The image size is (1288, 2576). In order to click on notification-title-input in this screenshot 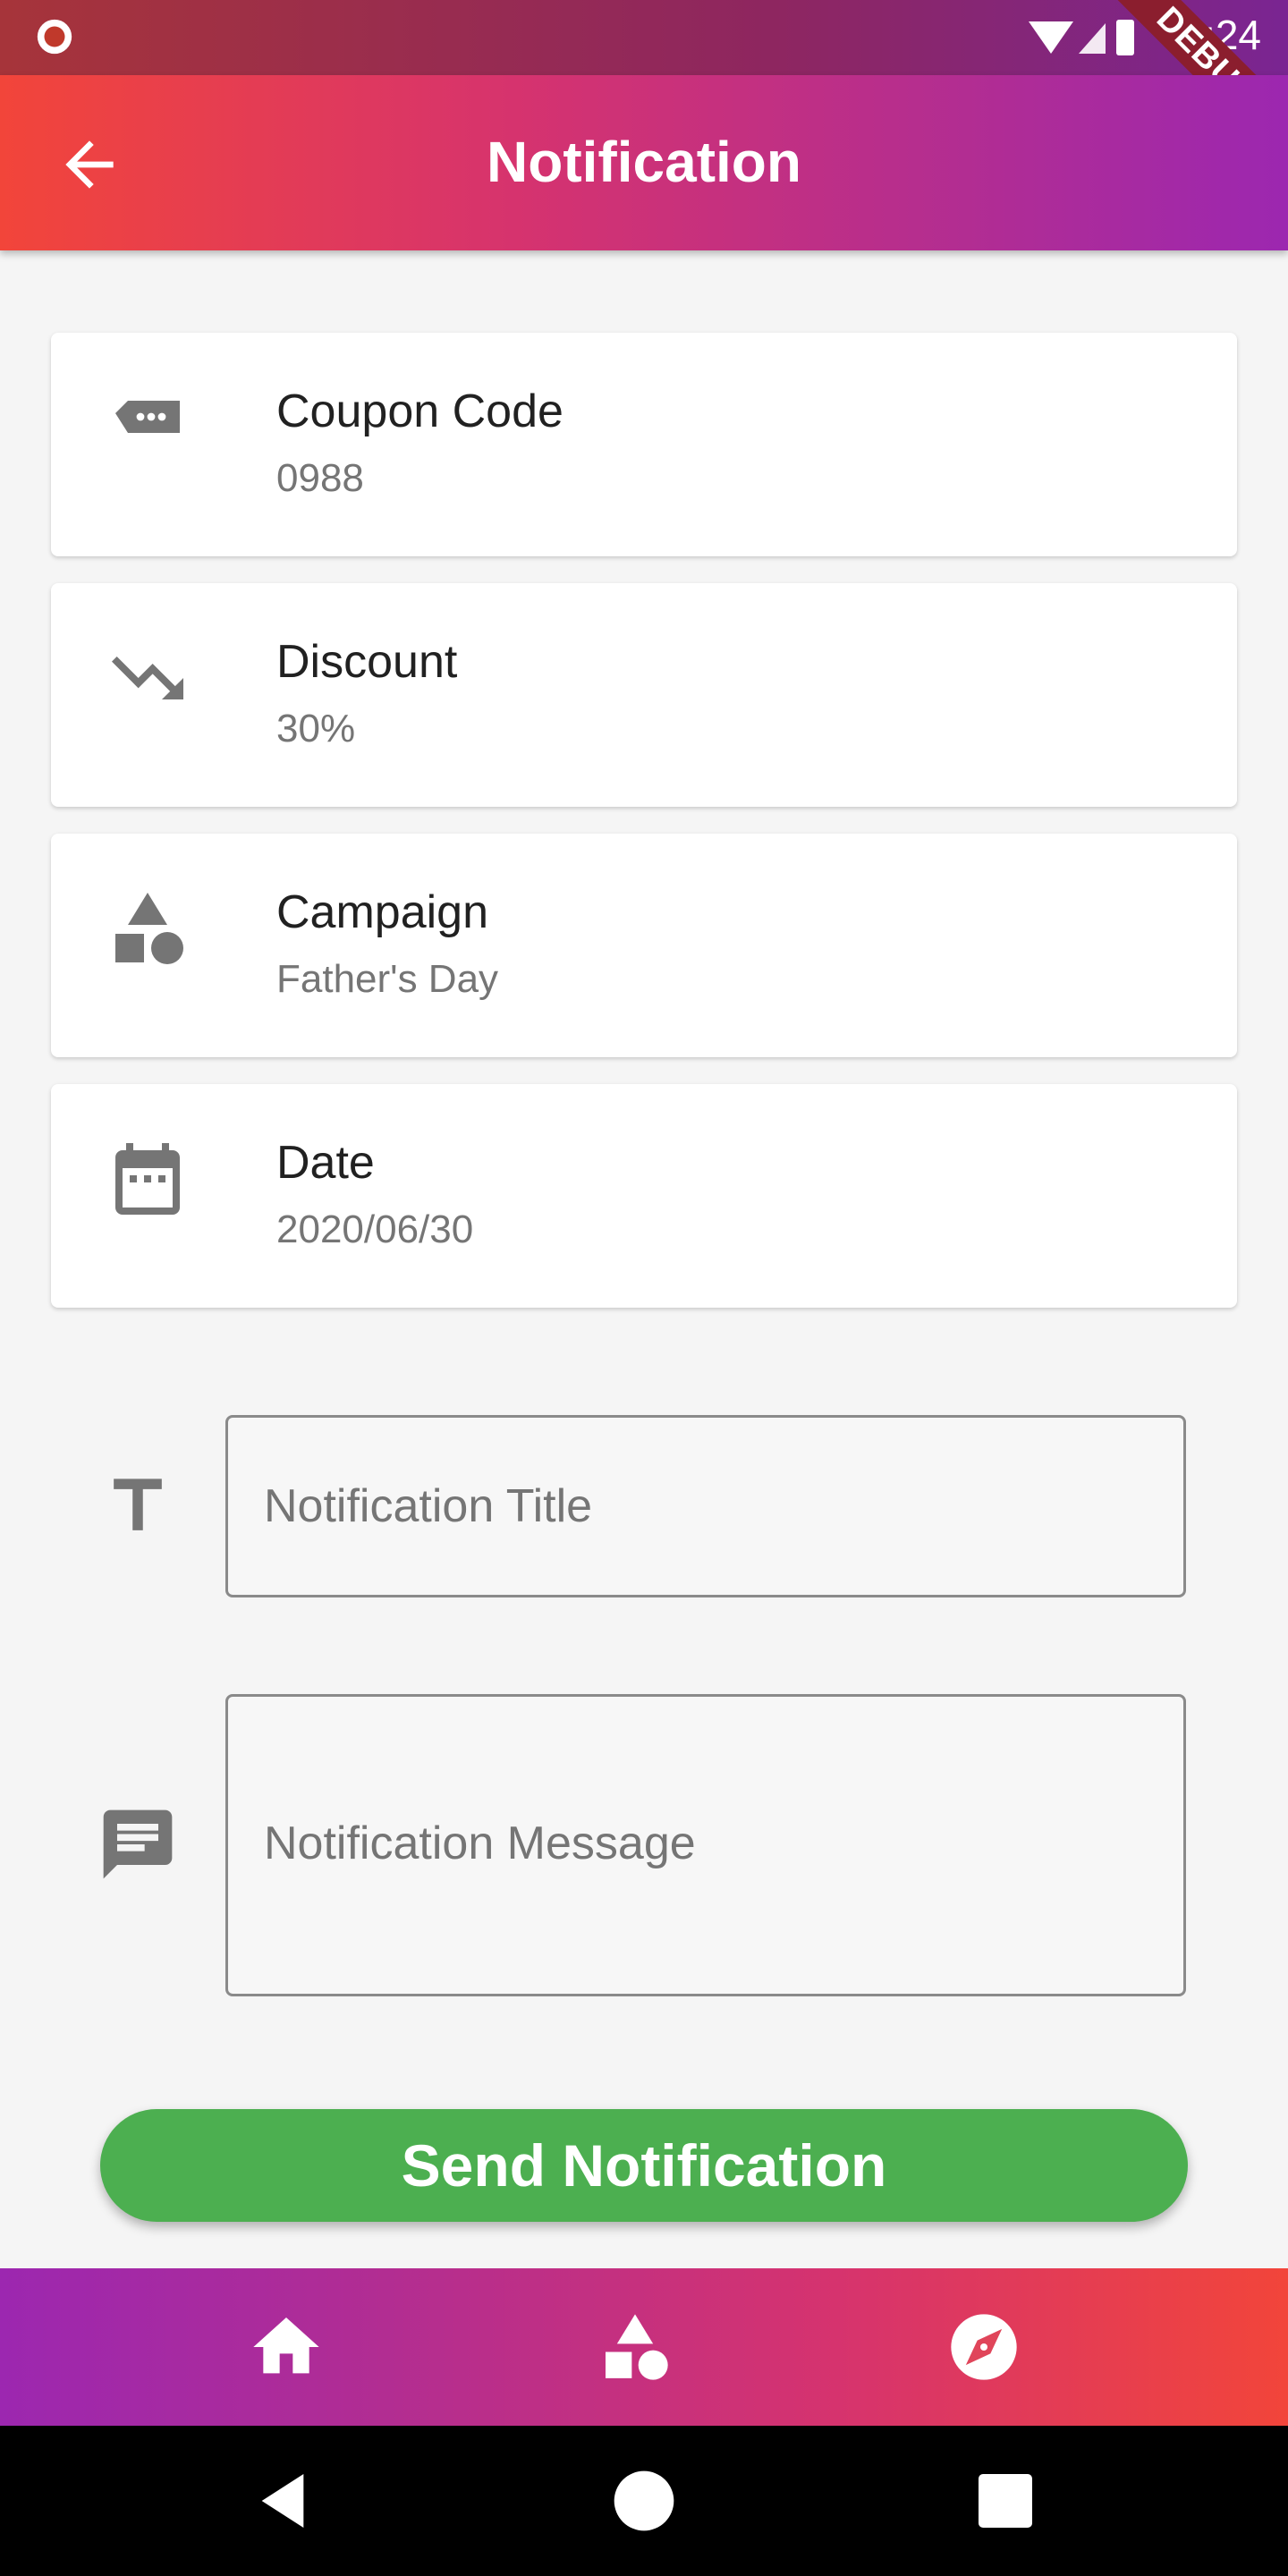, I will do `click(705, 1506)`.